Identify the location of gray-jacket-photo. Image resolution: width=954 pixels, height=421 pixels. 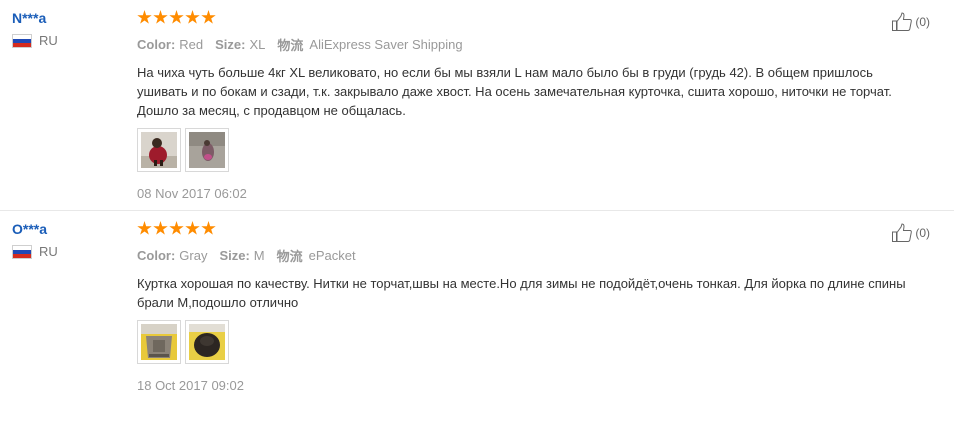
(159, 342).